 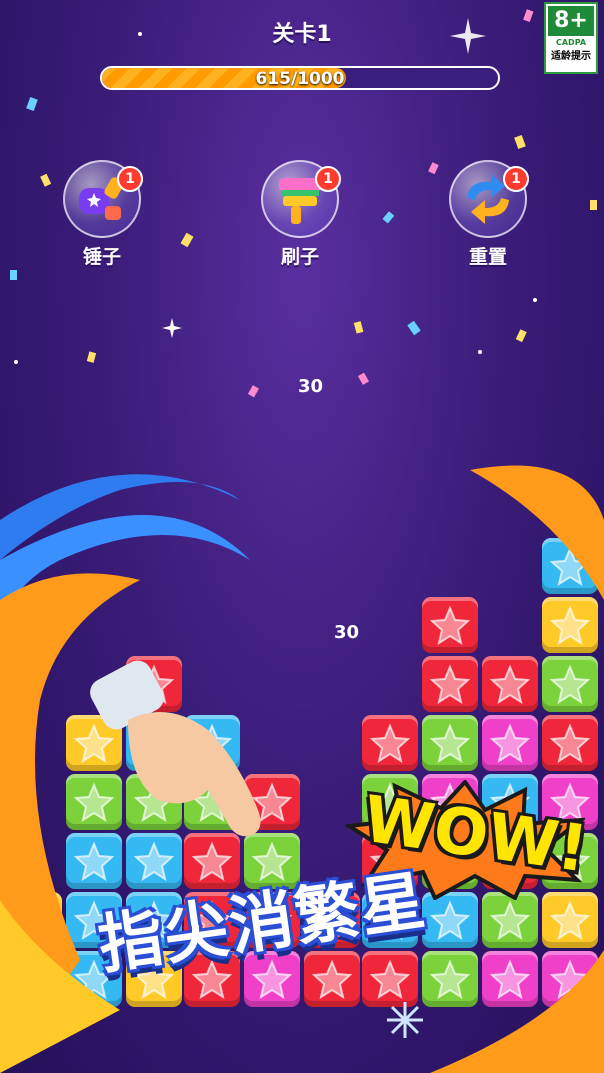 I want to click on age-rating-org: CADPA, so click(x=571, y=42).